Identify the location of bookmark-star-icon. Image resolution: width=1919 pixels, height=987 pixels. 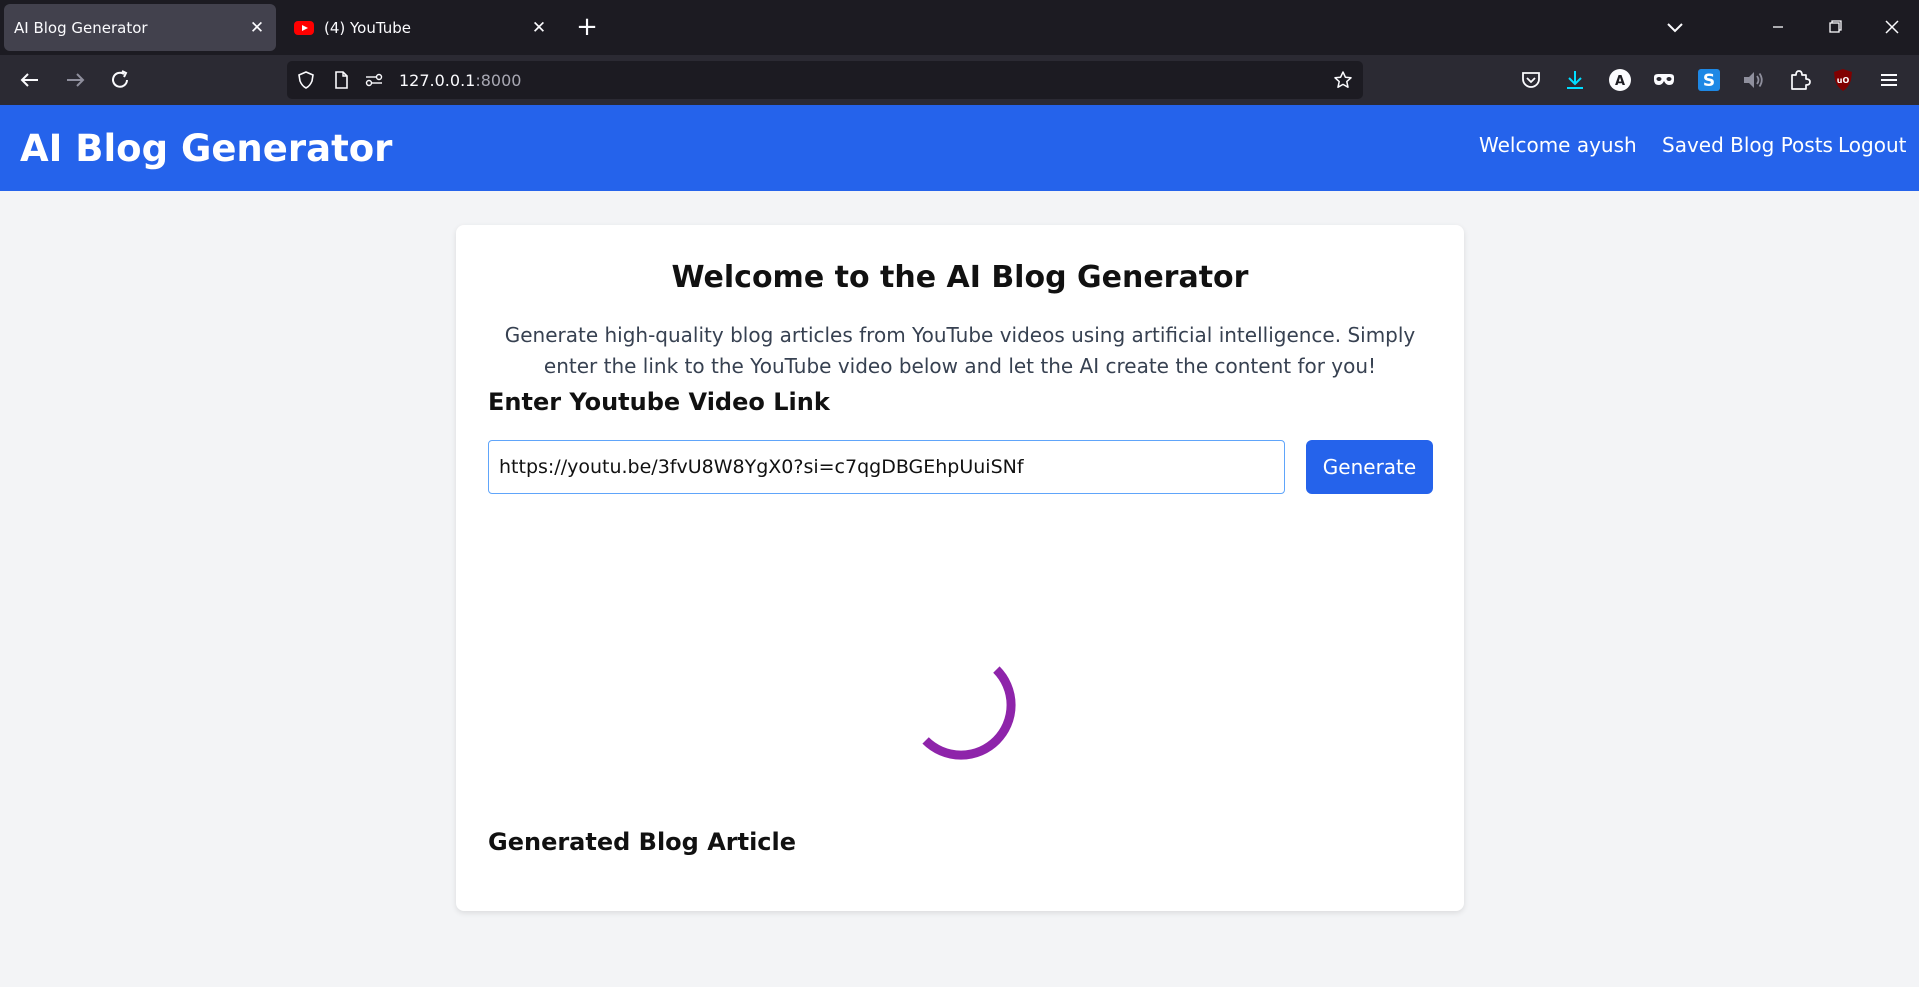
(1343, 80).